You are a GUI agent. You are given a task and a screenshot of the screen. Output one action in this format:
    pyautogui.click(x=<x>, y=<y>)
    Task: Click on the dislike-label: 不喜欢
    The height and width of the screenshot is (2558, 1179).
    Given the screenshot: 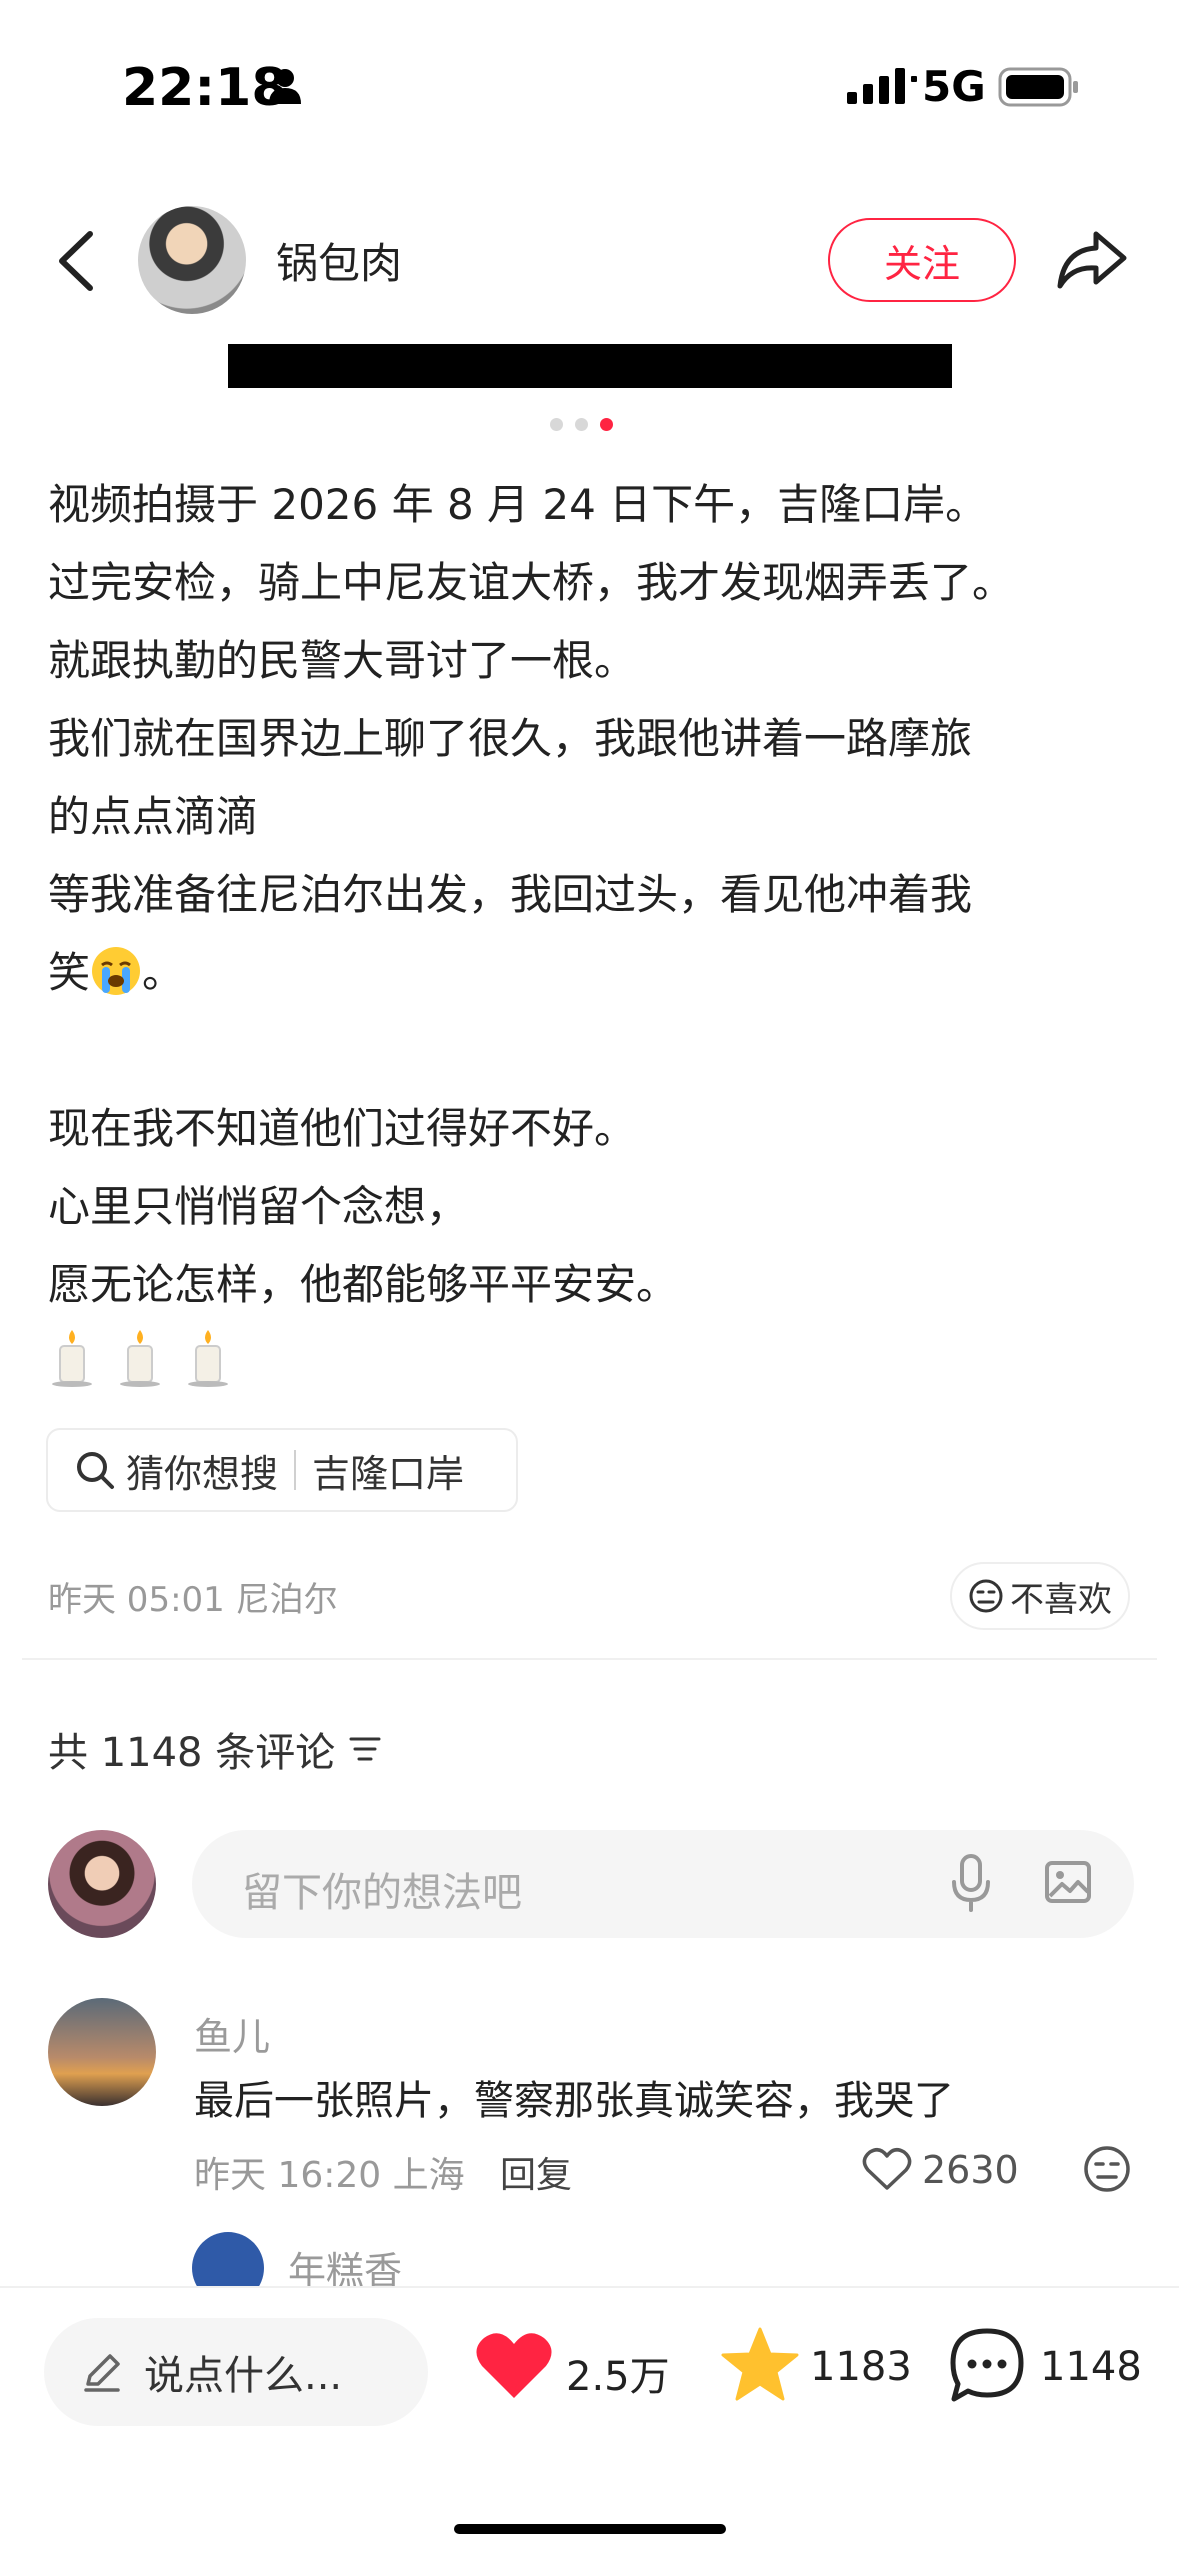 What is the action you would take?
    pyautogui.click(x=1061, y=1599)
    